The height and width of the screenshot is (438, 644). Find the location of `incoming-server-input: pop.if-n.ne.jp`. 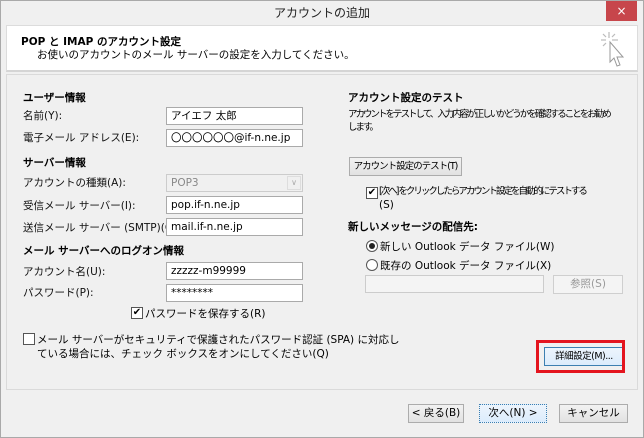

incoming-server-input: pop.if-n.ne.jp is located at coordinates (234, 205).